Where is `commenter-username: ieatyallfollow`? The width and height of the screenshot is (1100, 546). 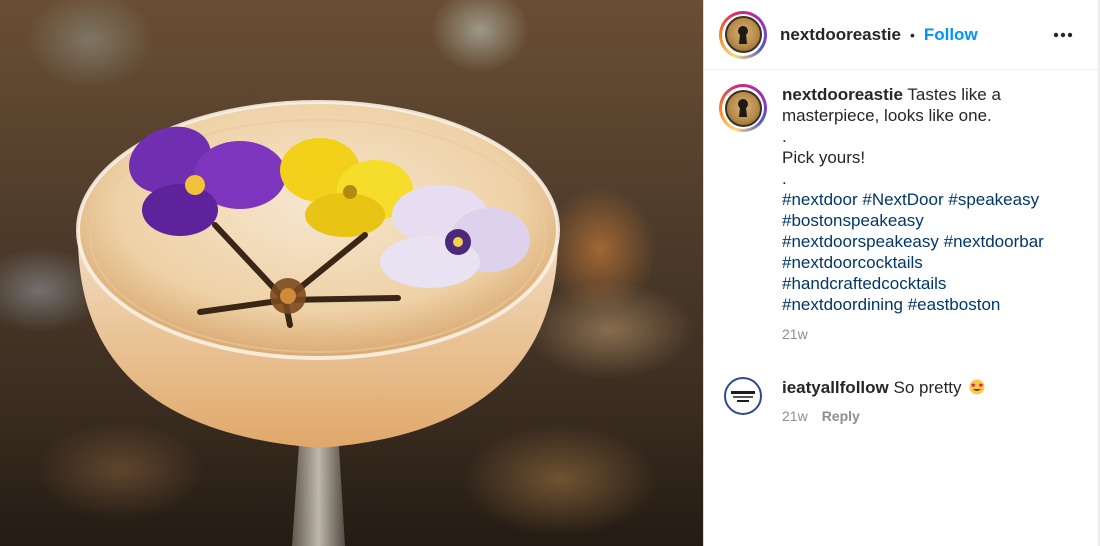 commenter-username: ieatyallfollow is located at coordinates (835, 387).